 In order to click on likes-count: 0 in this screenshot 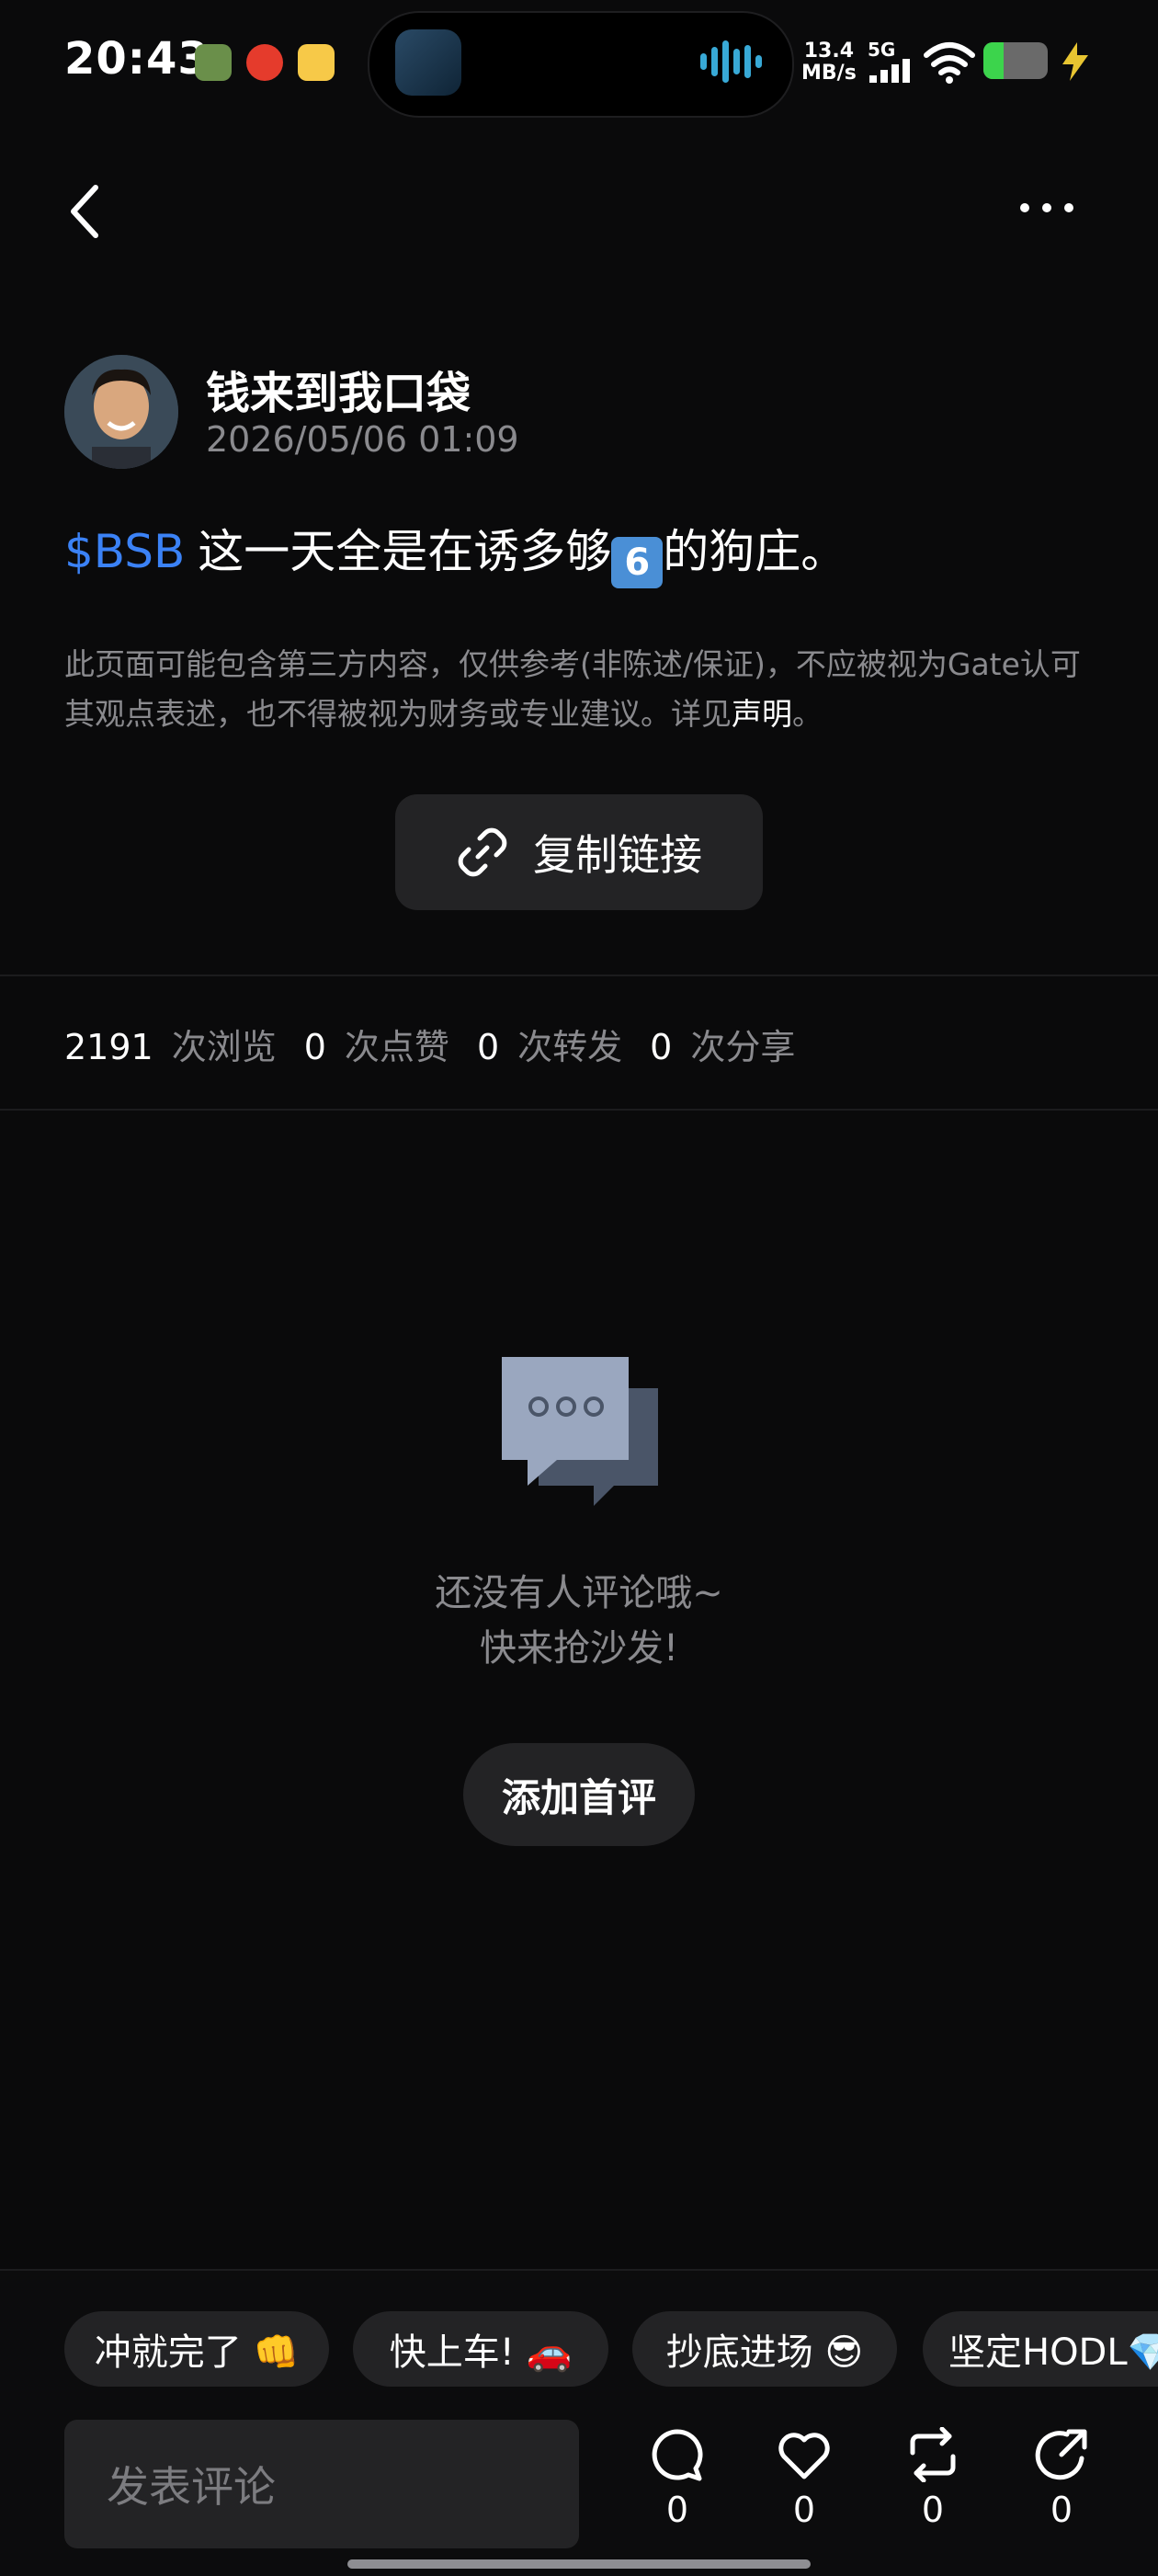, I will do `click(314, 1047)`.